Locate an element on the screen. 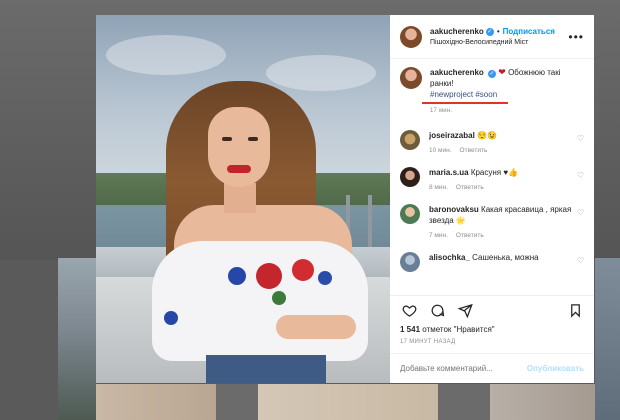 The image size is (620, 420). likes-count: 1 541 отметок "Нравится" is located at coordinates (492, 329).